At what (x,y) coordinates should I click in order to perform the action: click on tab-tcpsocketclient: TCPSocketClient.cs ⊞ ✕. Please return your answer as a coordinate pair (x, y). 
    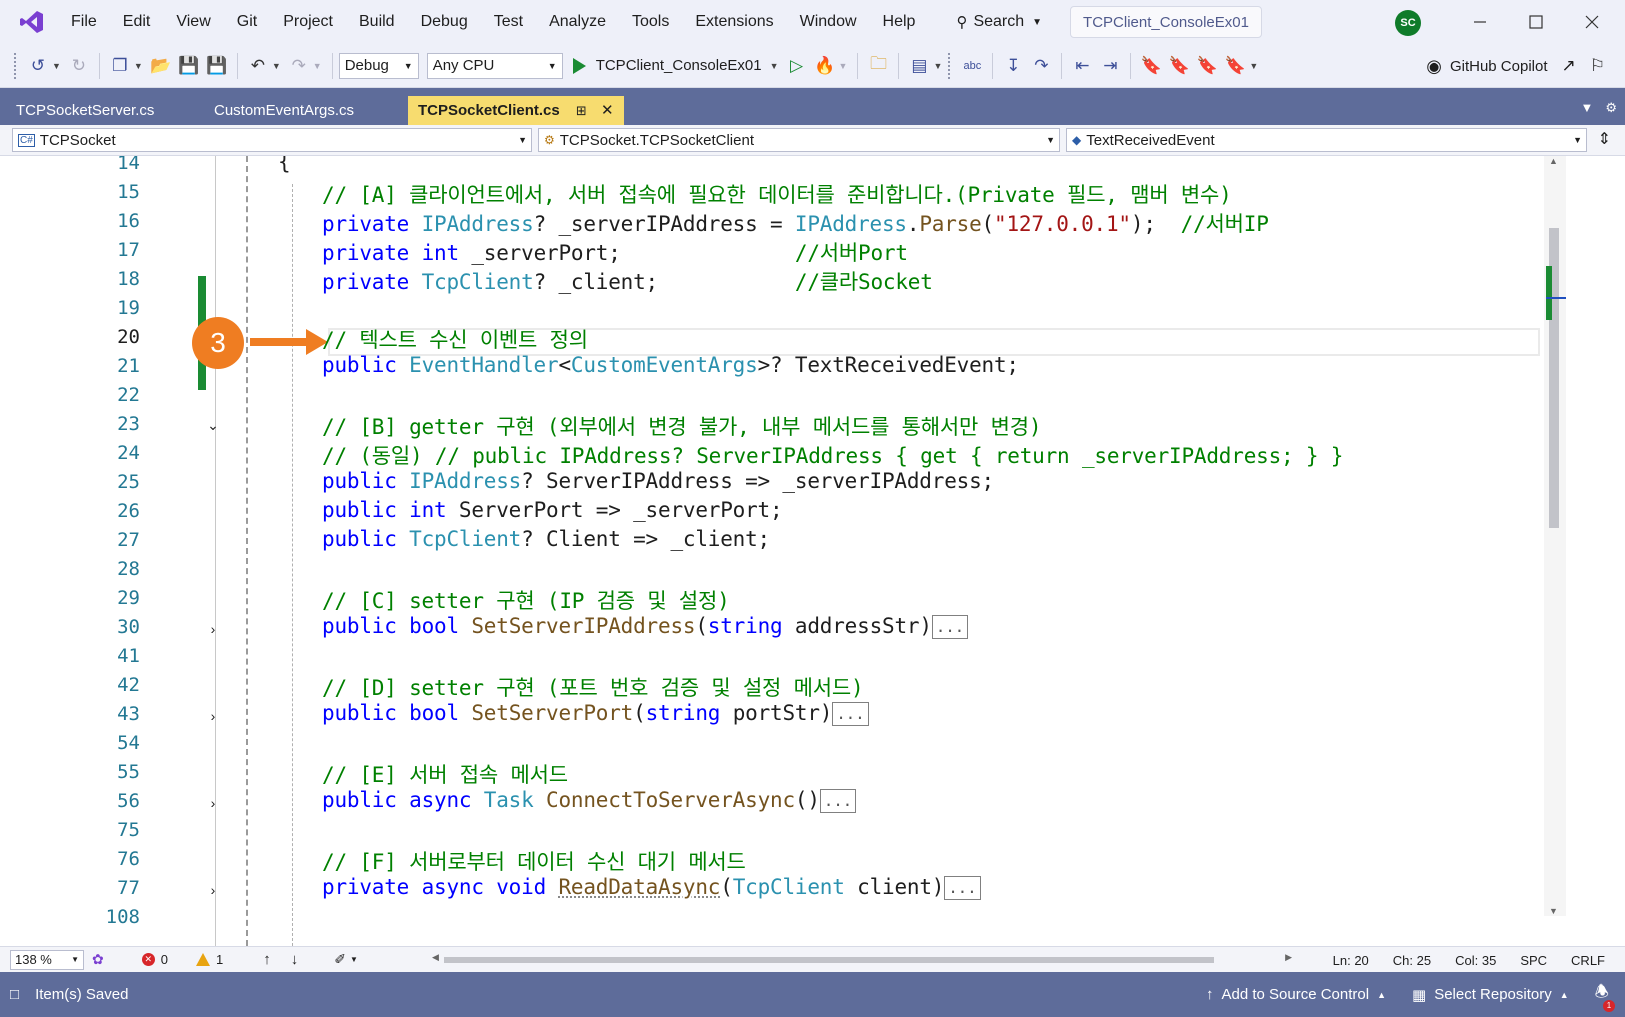
    Looking at the image, I should click on (516, 110).